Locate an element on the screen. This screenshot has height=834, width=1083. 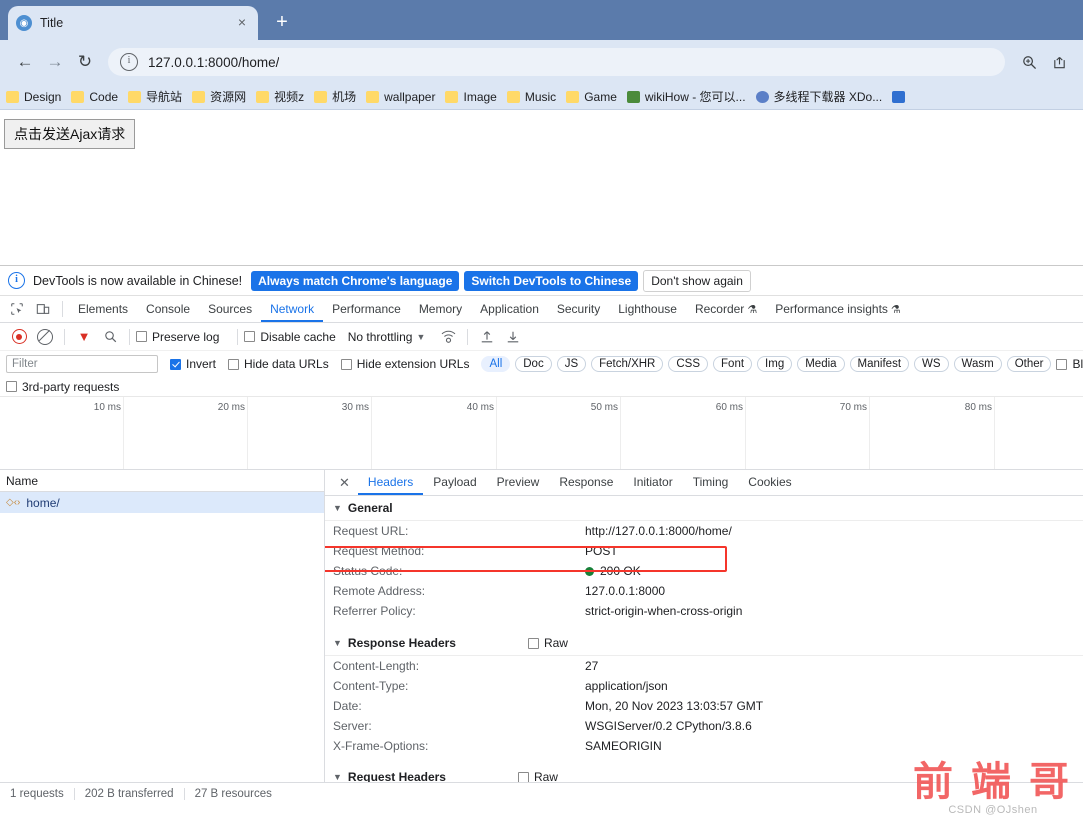
throttling-select: No throttling is located at coordinates (380, 337).